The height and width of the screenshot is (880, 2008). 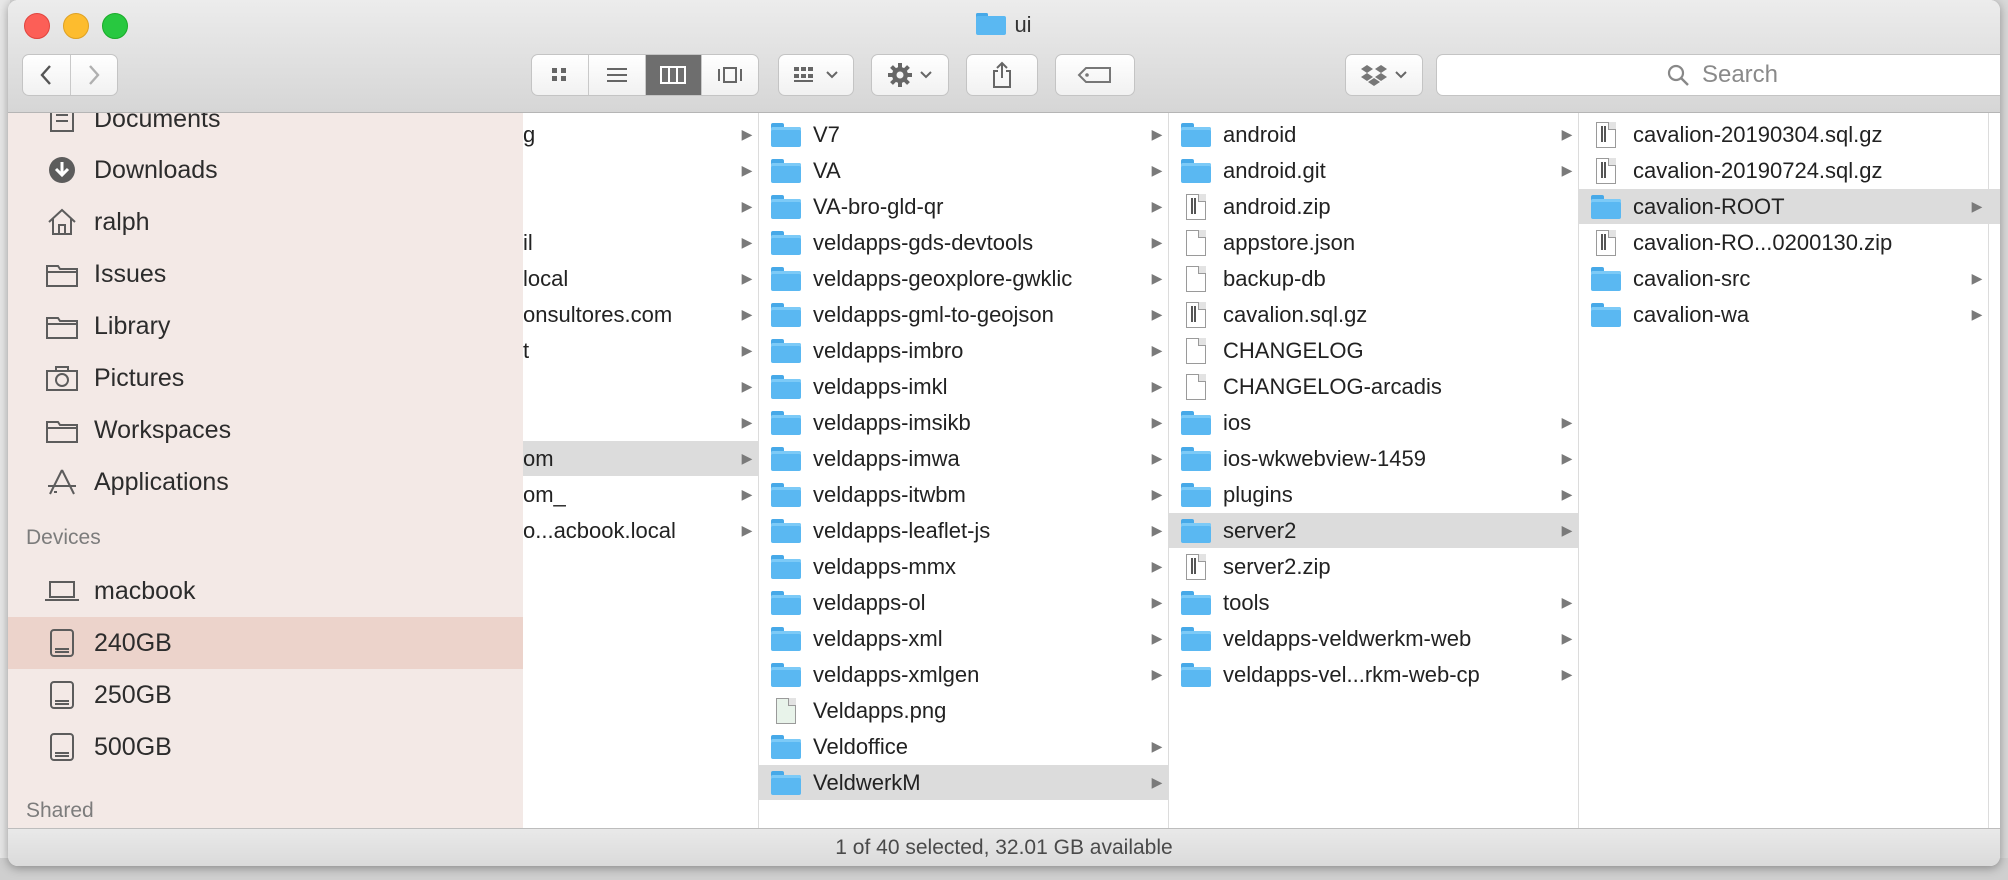 I want to click on column-row: VA-bro-gld-qr ▶, so click(x=963, y=206).